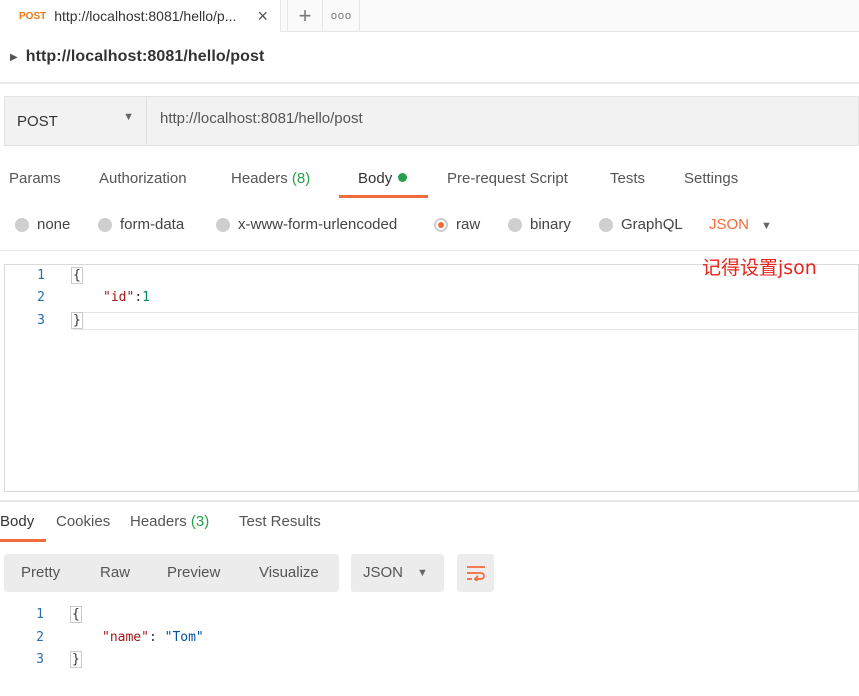 The image size is (859, 696). I want to click on response-tab-headers: Headers (3), so click(169, 521).